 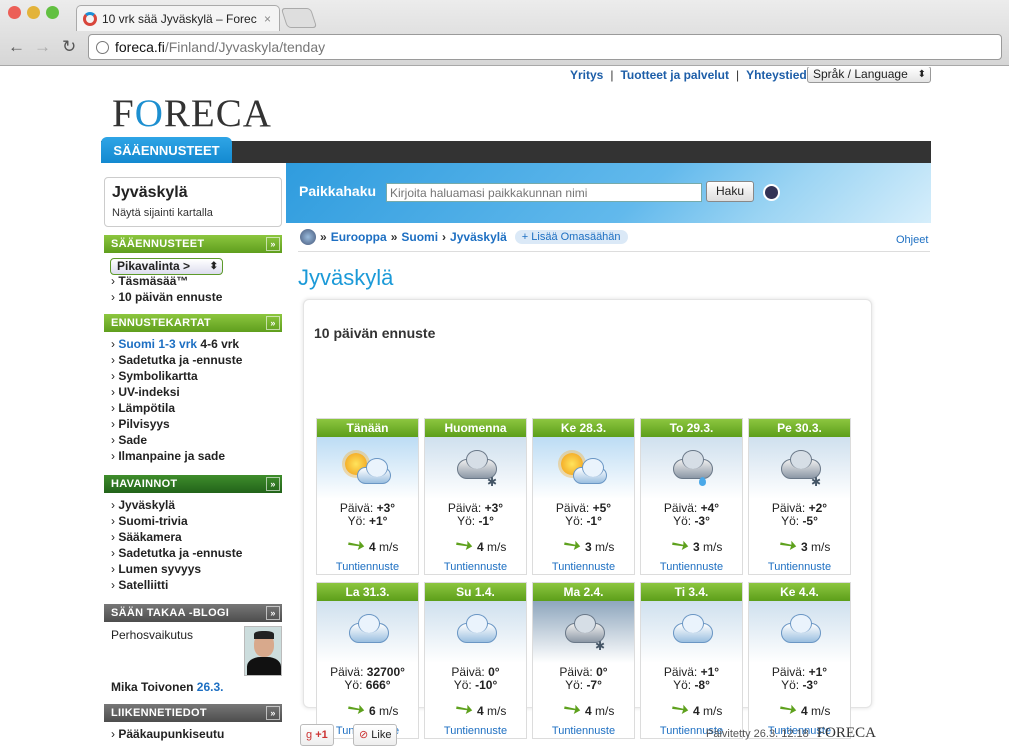 I want to click on help-link: Ohjeet, so click(x=912, y=240).